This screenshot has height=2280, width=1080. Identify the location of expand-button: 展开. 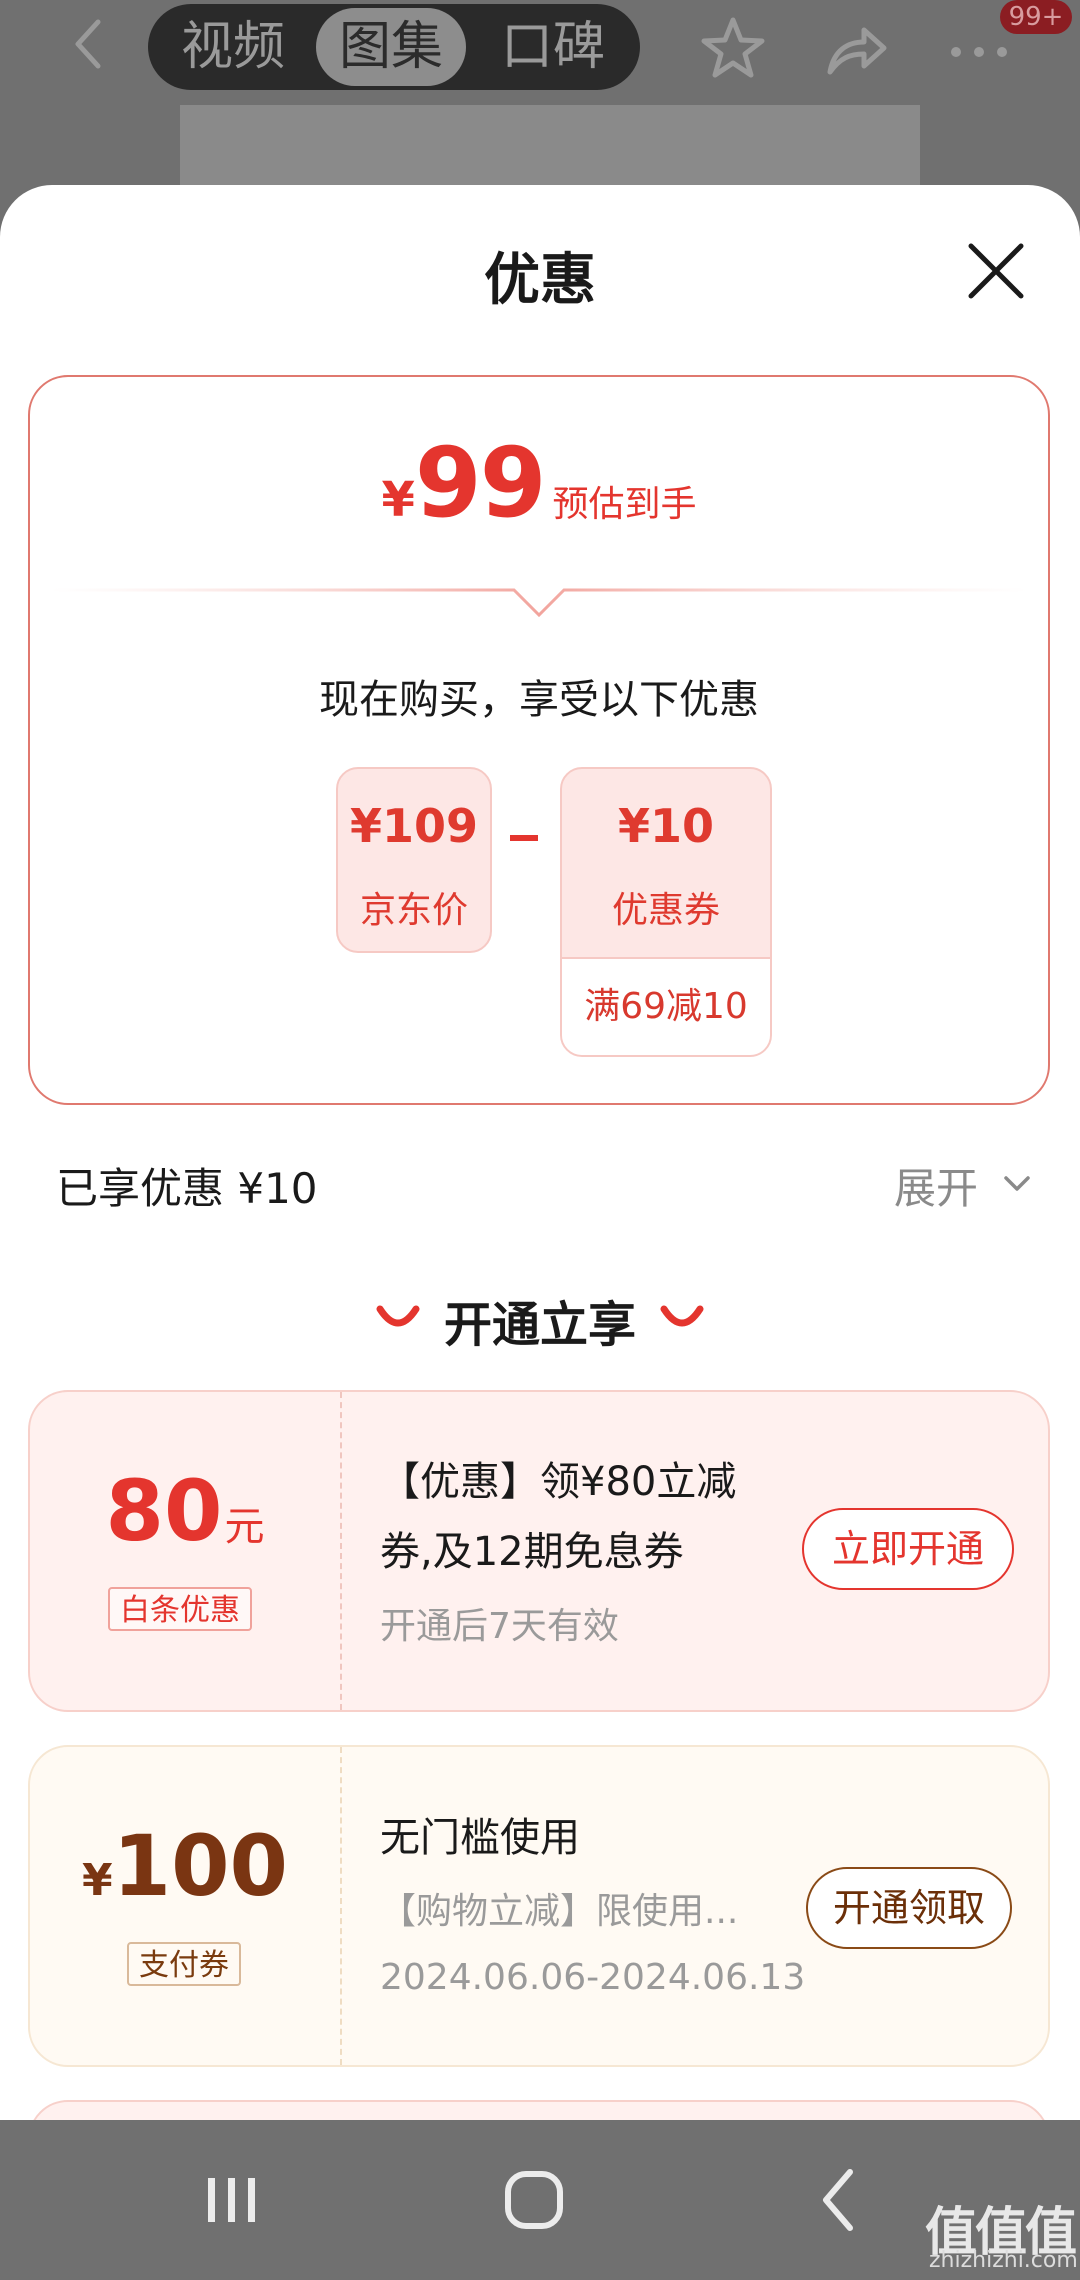
(936, 1185).